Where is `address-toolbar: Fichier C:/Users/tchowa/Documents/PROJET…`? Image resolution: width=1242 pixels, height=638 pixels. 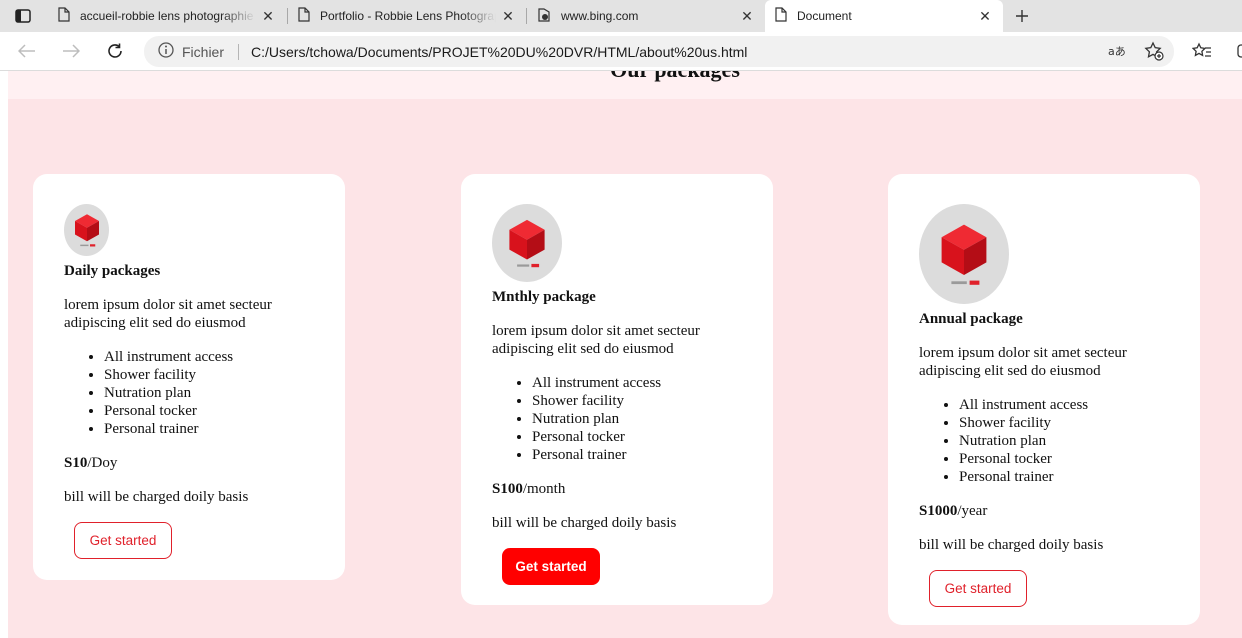
address-toolbar: Fichier C:/Users/tchowa/Documents/PROJET… is located at coordinates (621, 51).